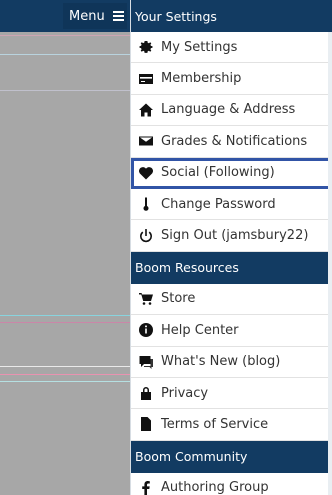  I want to click on thermometer-icon, so click(146, 204).